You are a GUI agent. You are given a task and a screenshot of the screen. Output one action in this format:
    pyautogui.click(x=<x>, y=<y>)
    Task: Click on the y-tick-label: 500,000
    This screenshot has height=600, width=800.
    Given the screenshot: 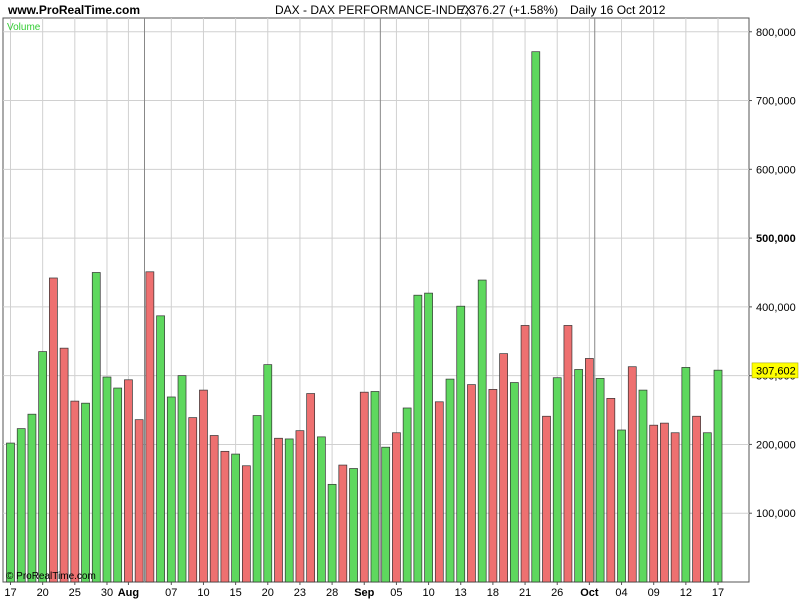 What is the action you would take?
    pyautogui.click(x=776, y=239)
    